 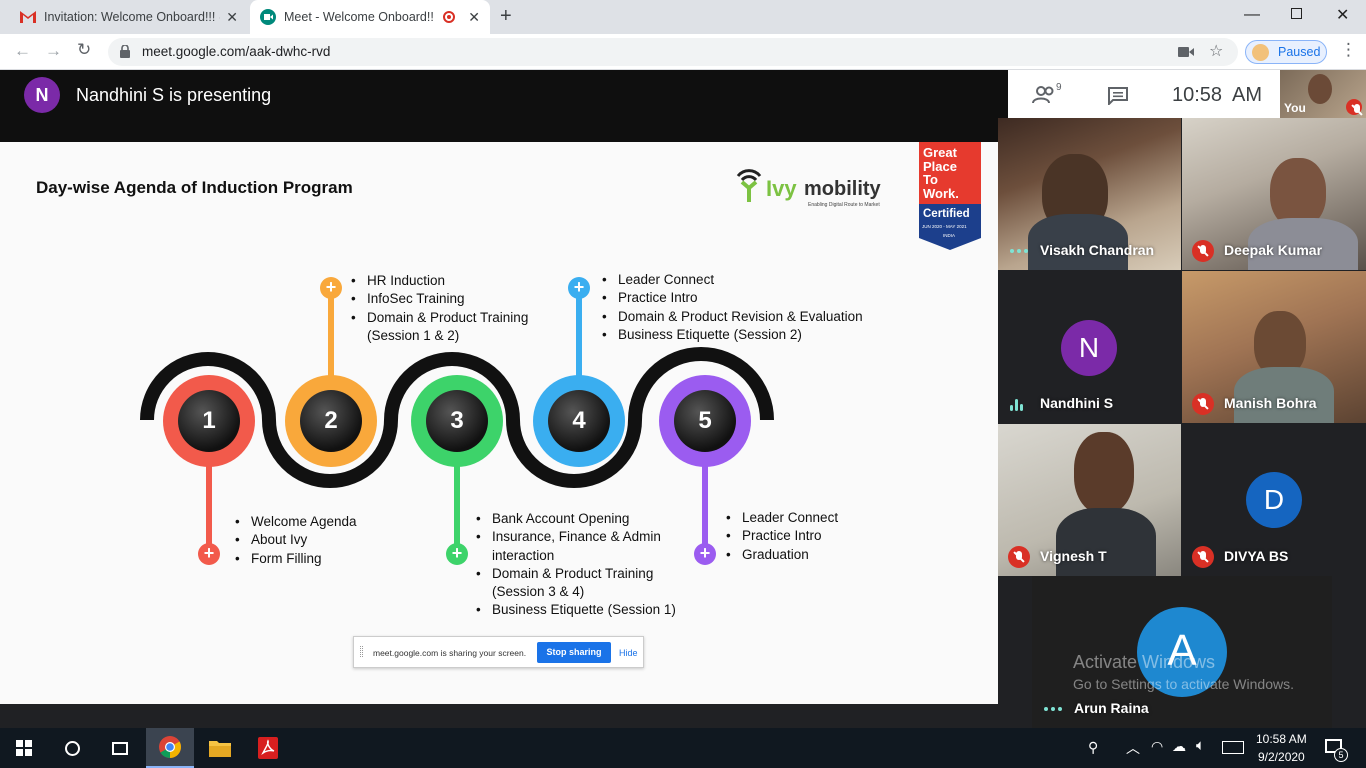 What do you see at coordinates (1281, 757) in the screenshot?
I see `taskbar-date: 9/2/2020` at bounding box center [1281, 757].